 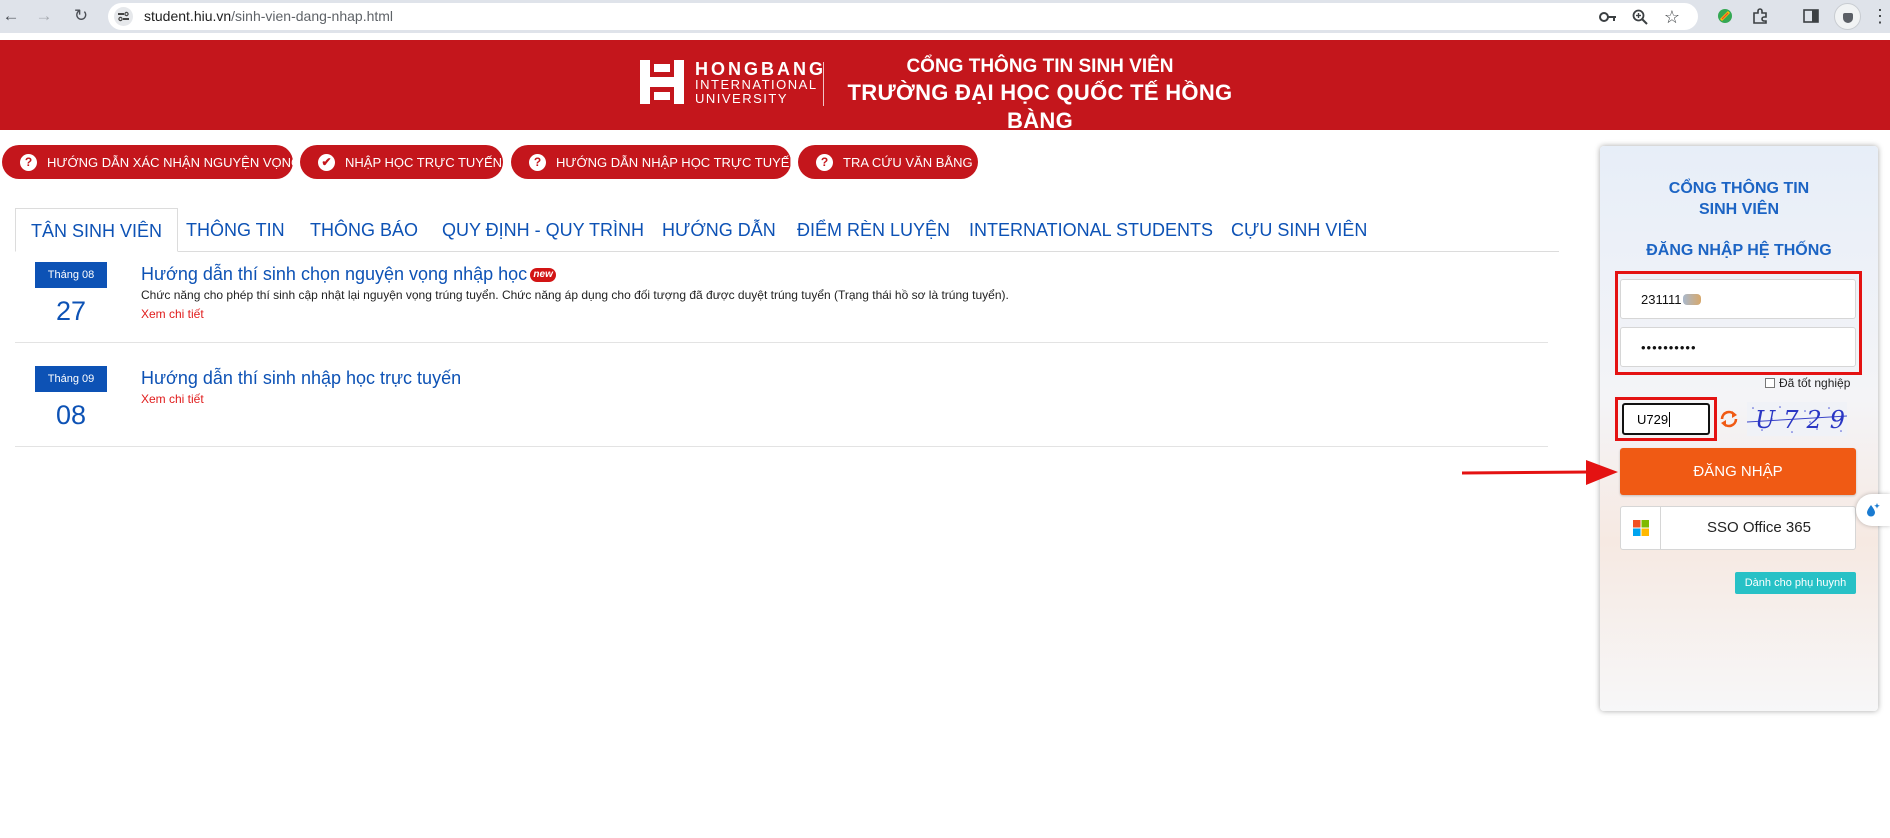 I want to click on sso-office365-button: SSO Office 365, so click(x=1738, y=528).